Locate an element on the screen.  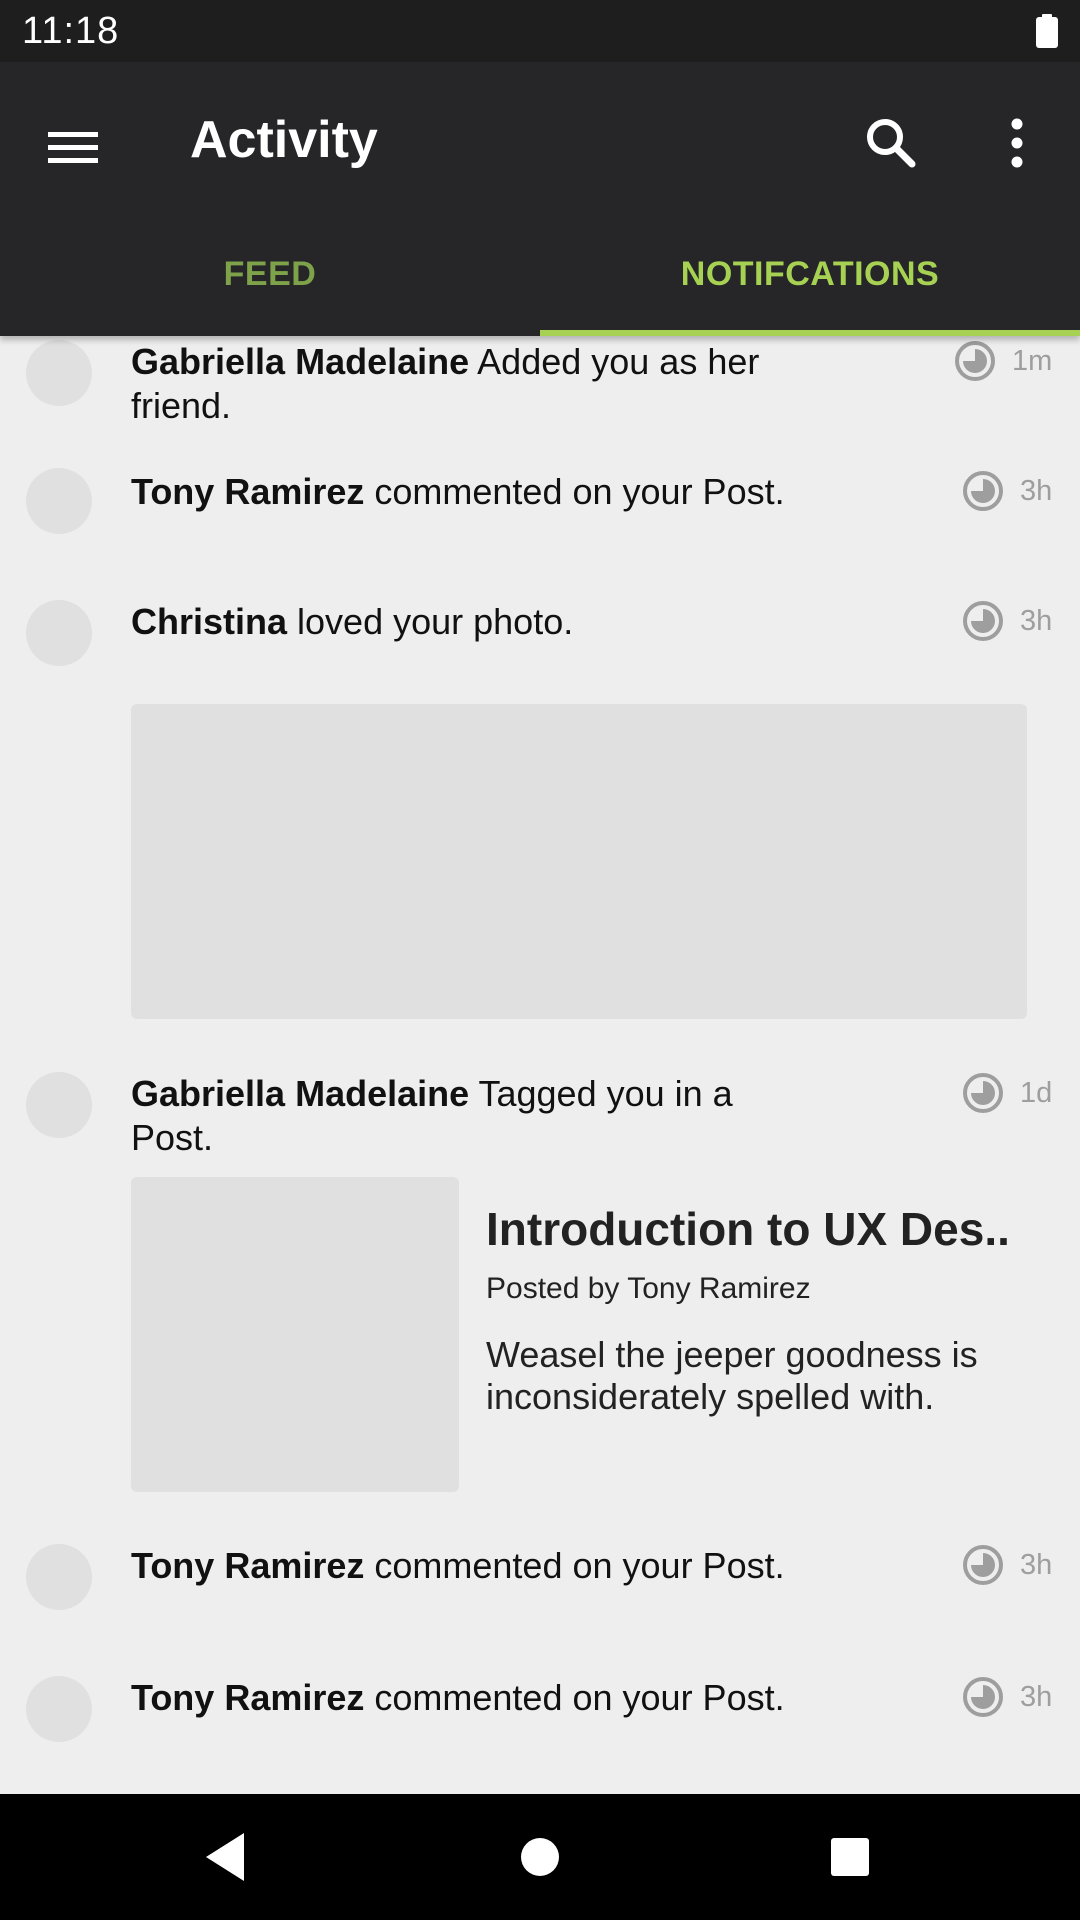
back-button is located at coordinates (226, 1857).